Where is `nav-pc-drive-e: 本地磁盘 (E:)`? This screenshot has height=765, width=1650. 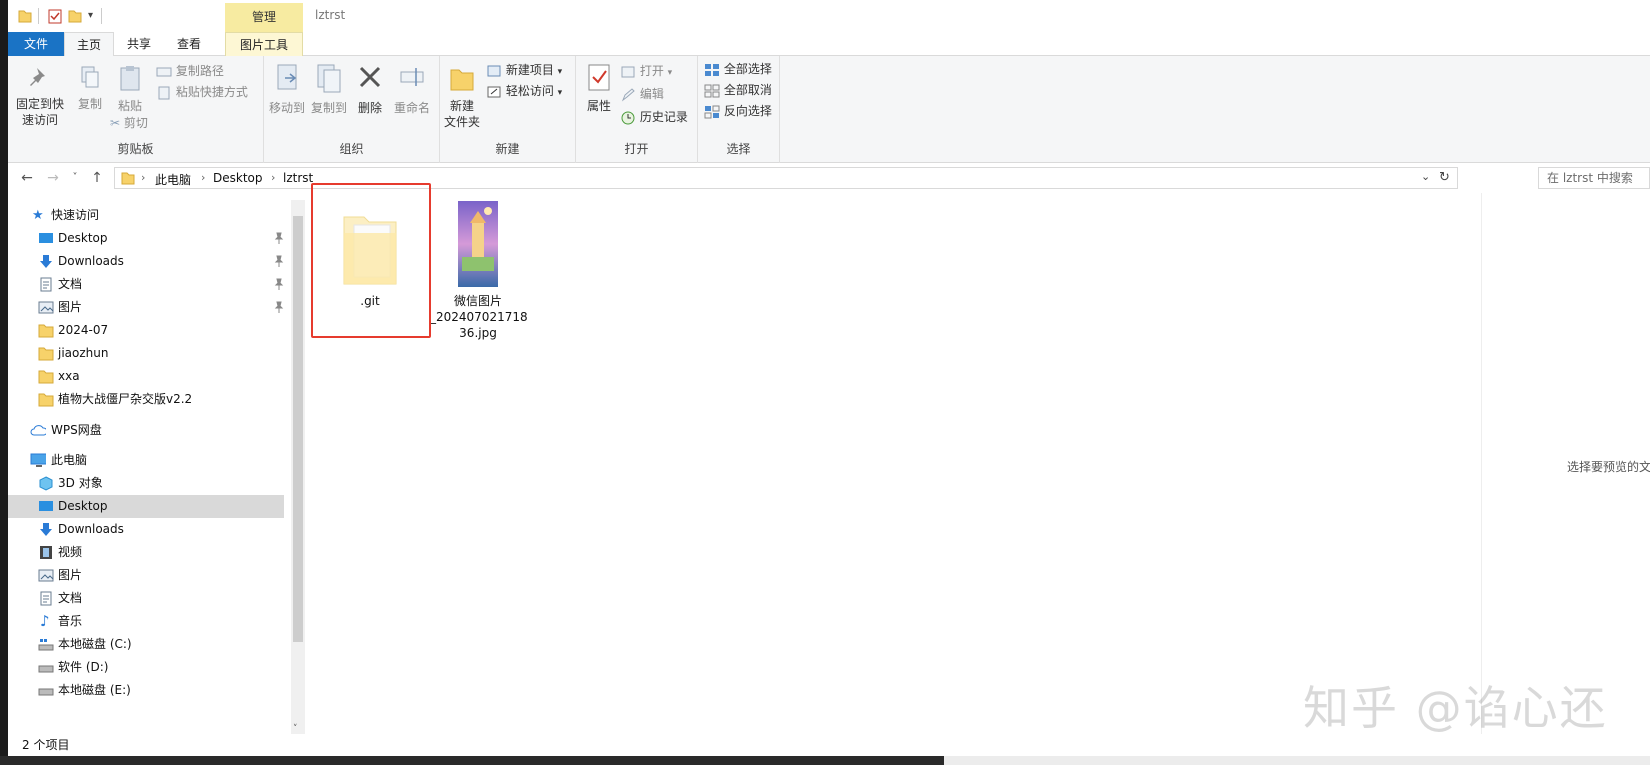
nav-pc-drive-e: 本地磁盘 (E:) is located at coordinates (146, 690).